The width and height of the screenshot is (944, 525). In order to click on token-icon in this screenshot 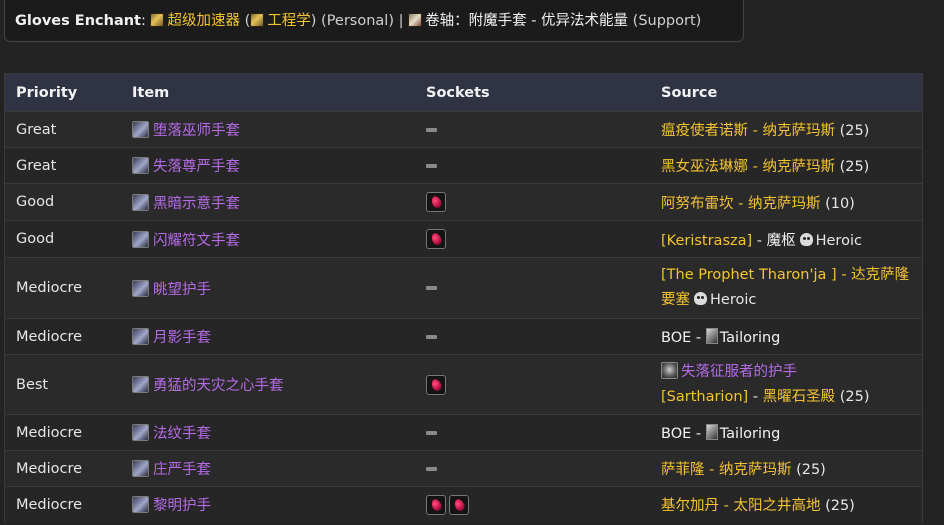, I will do `click(669, 370)`.